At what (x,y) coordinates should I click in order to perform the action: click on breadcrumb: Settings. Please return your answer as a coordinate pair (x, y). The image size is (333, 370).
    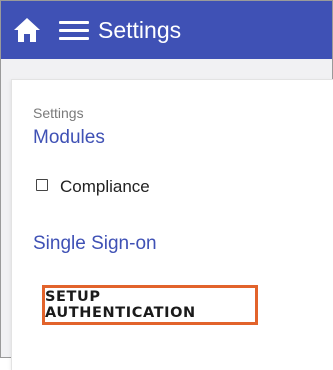
    Looking at the image, I should click on (58, 113).